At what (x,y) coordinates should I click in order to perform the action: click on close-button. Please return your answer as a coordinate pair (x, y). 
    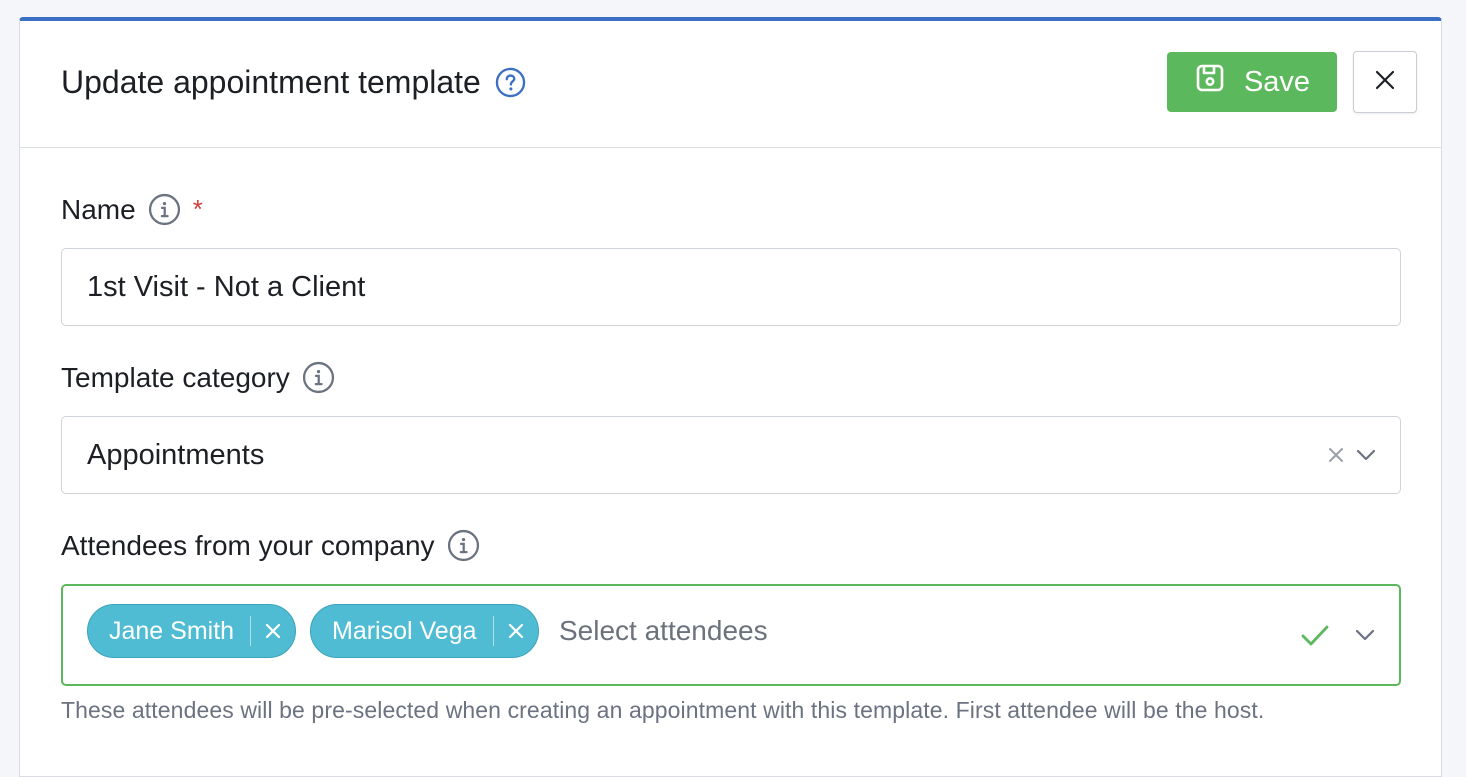
    Looking at the image, I should click on (1385, 82).